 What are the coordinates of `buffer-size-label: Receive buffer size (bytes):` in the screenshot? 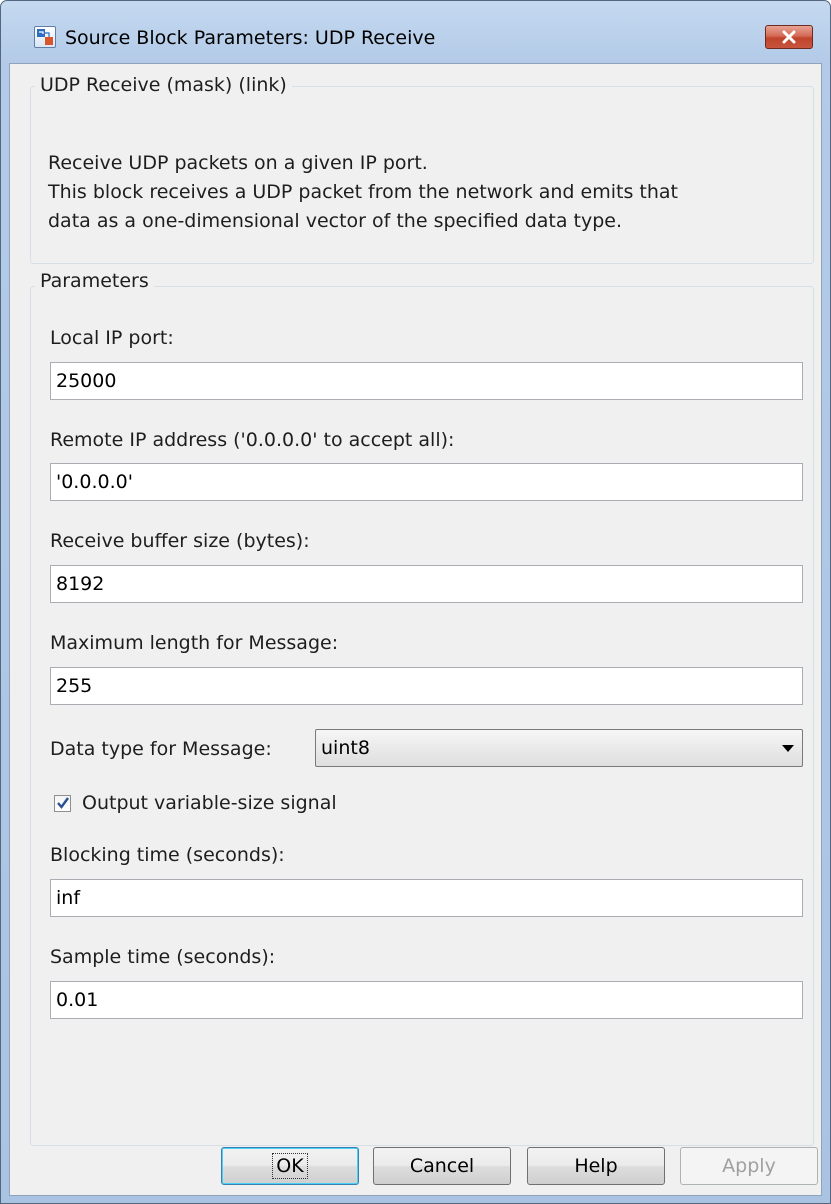 It's located at (180, 541).